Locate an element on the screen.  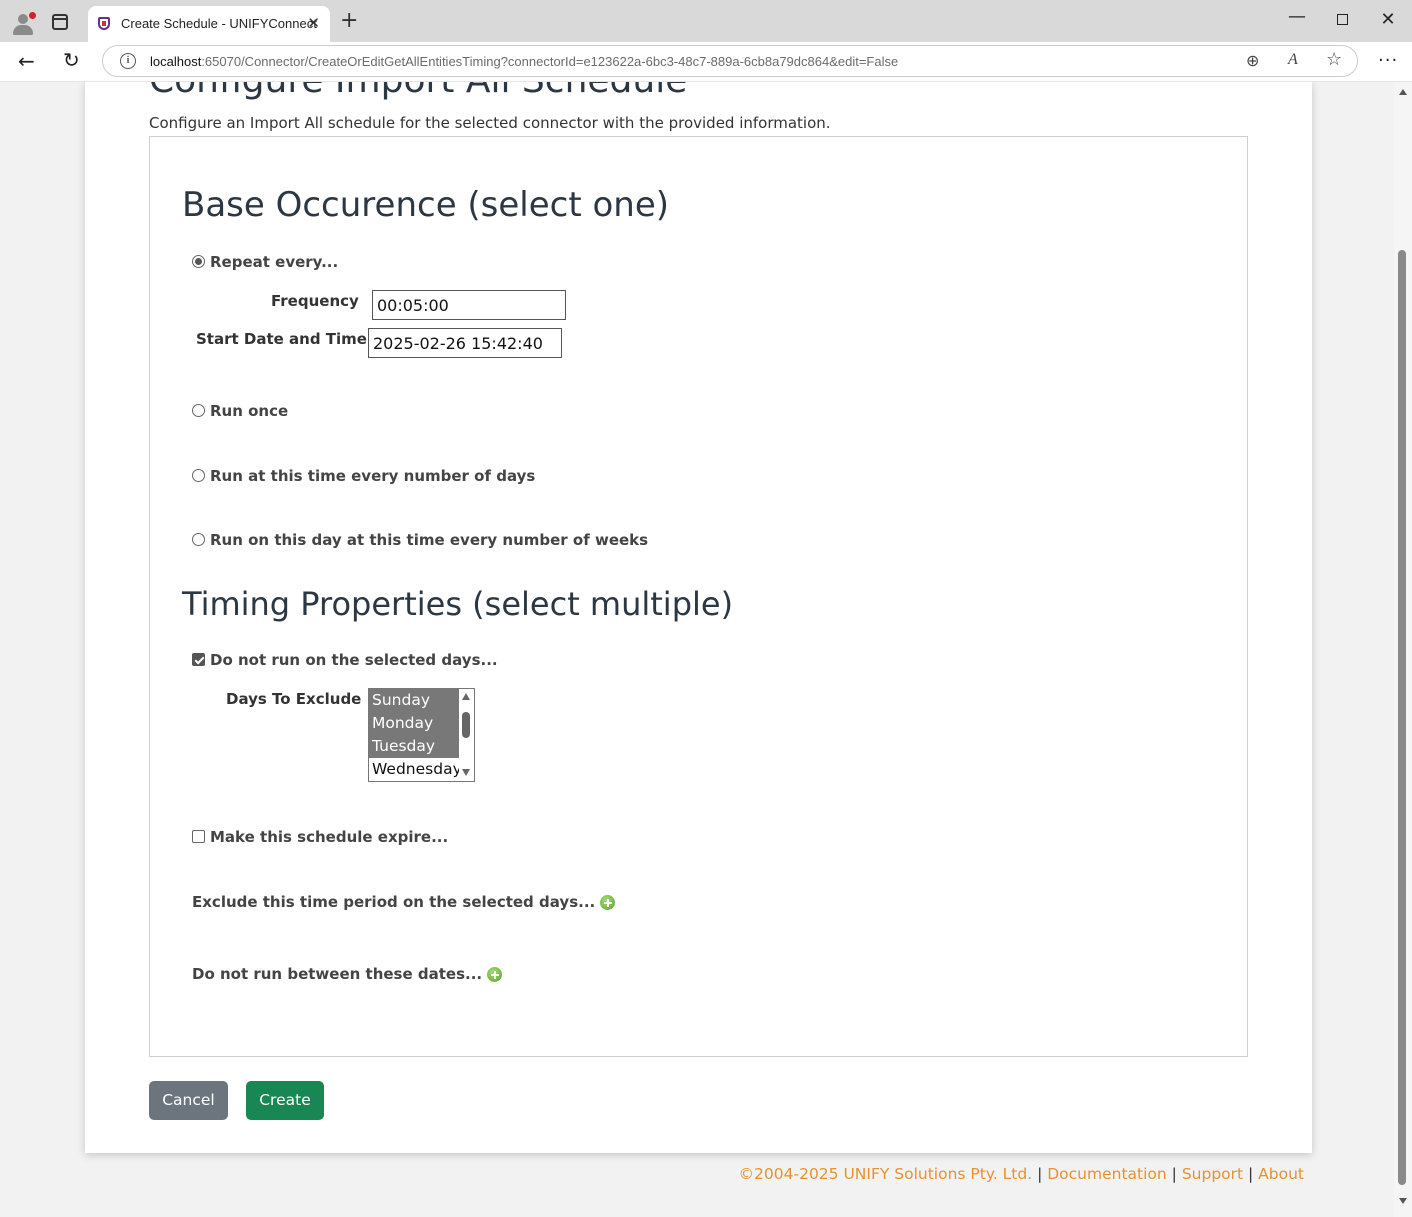
checkbox-exclude-days is located at coordinates (198, 659).